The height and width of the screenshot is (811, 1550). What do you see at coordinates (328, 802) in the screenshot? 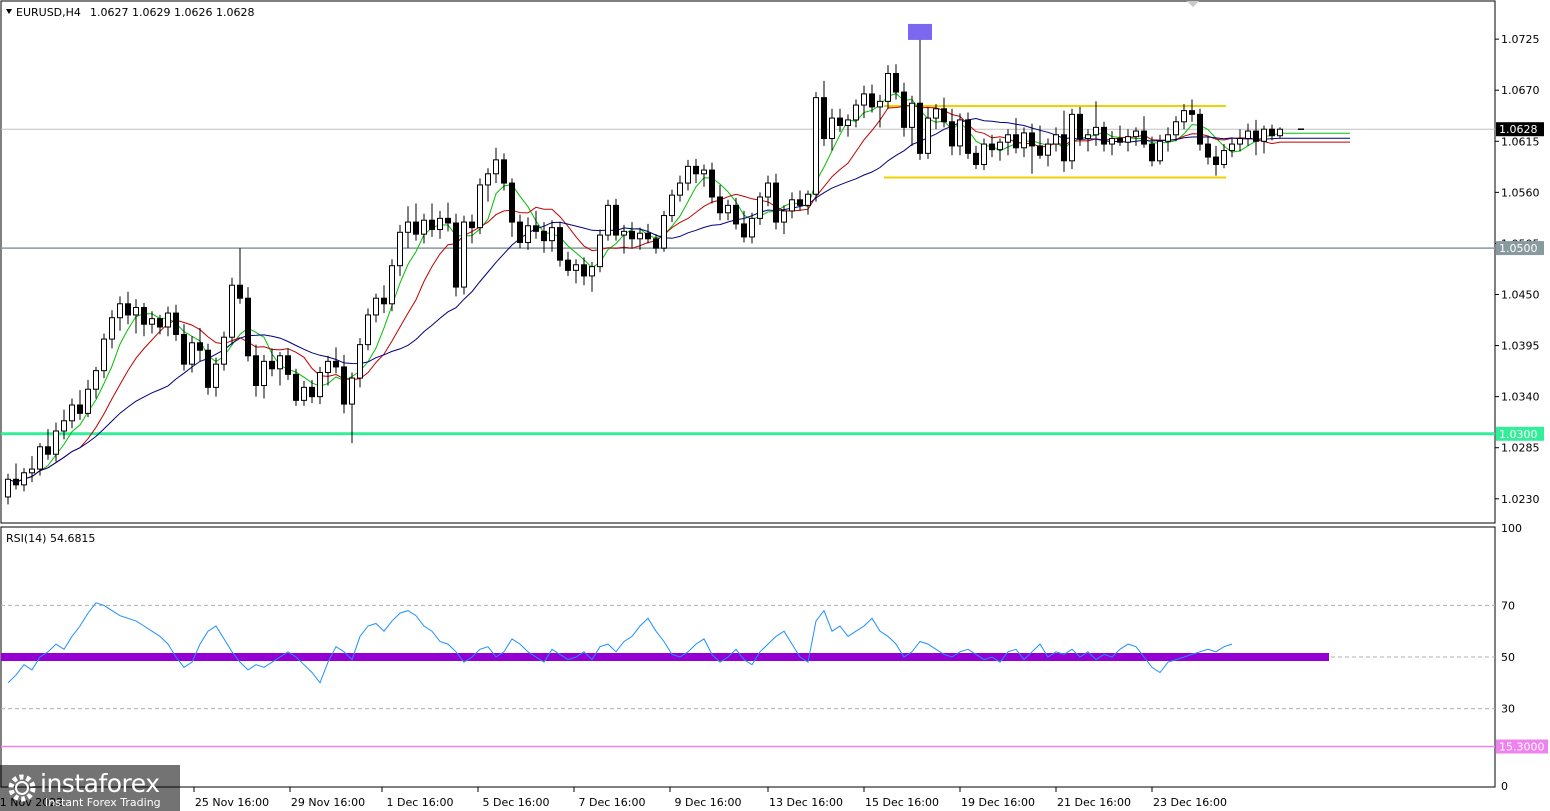
I see `x-tick-label: 29 Nov 16:00` at bounding box center [328, 802].